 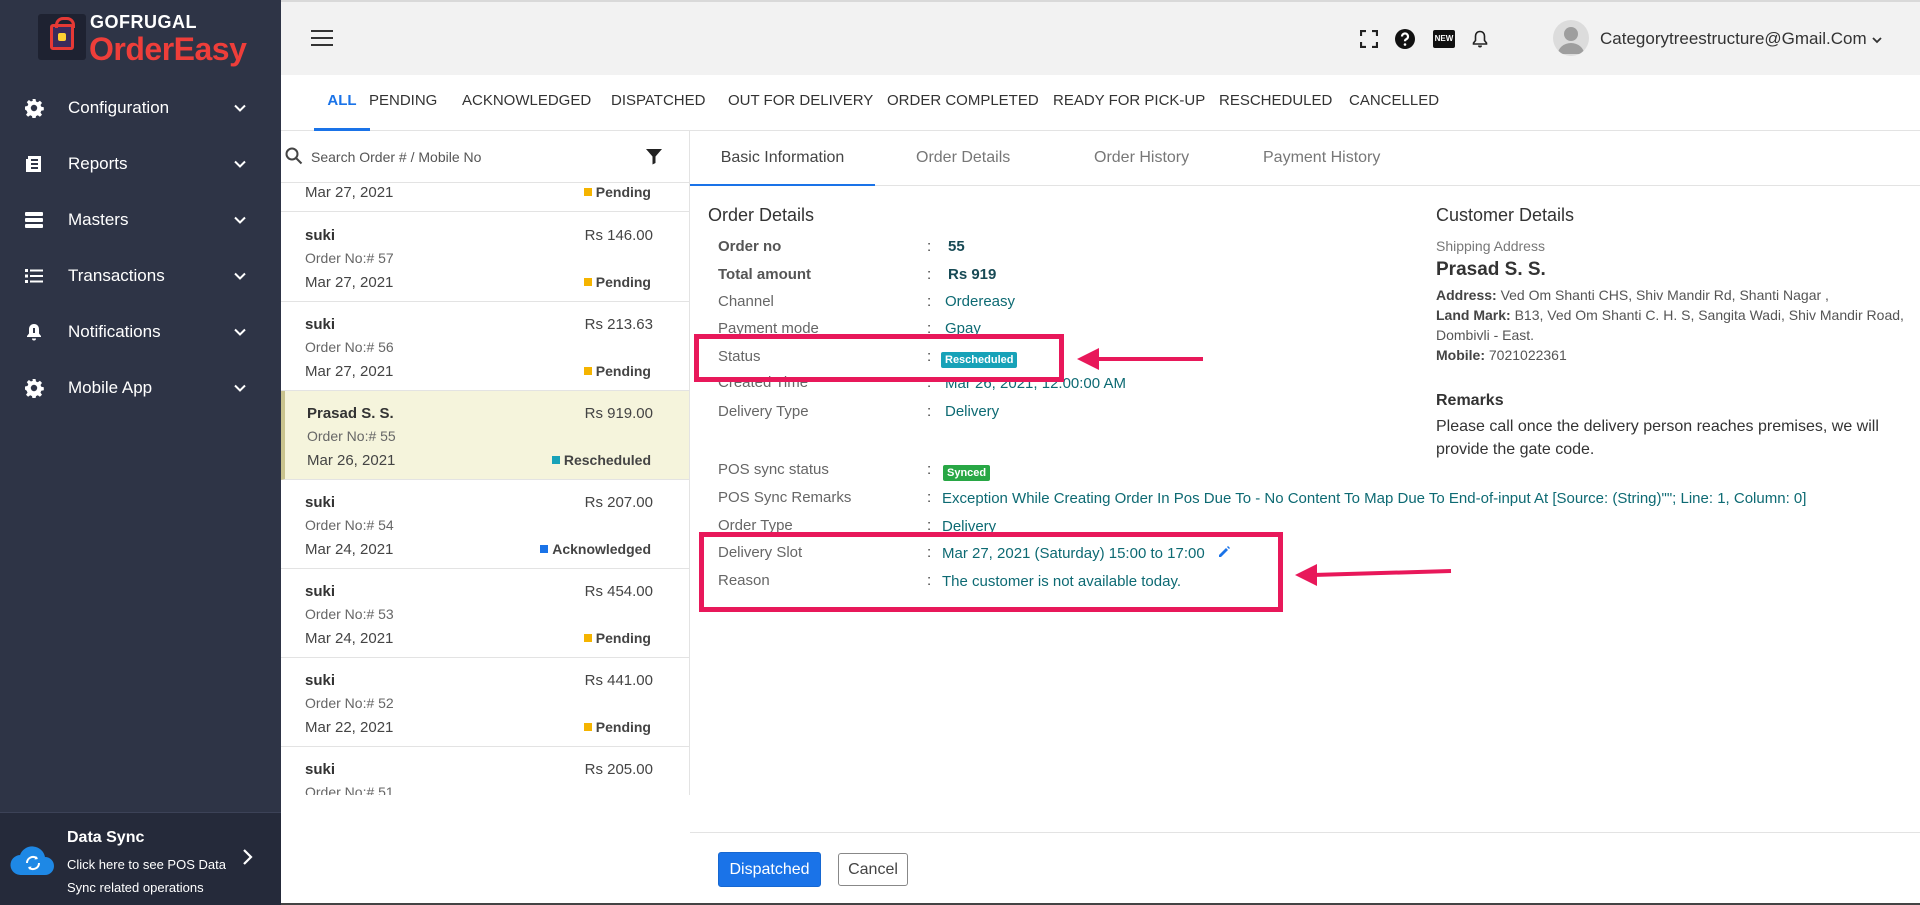 I want to click on logo-product: OrderEasy, so click(x=168, y=49).